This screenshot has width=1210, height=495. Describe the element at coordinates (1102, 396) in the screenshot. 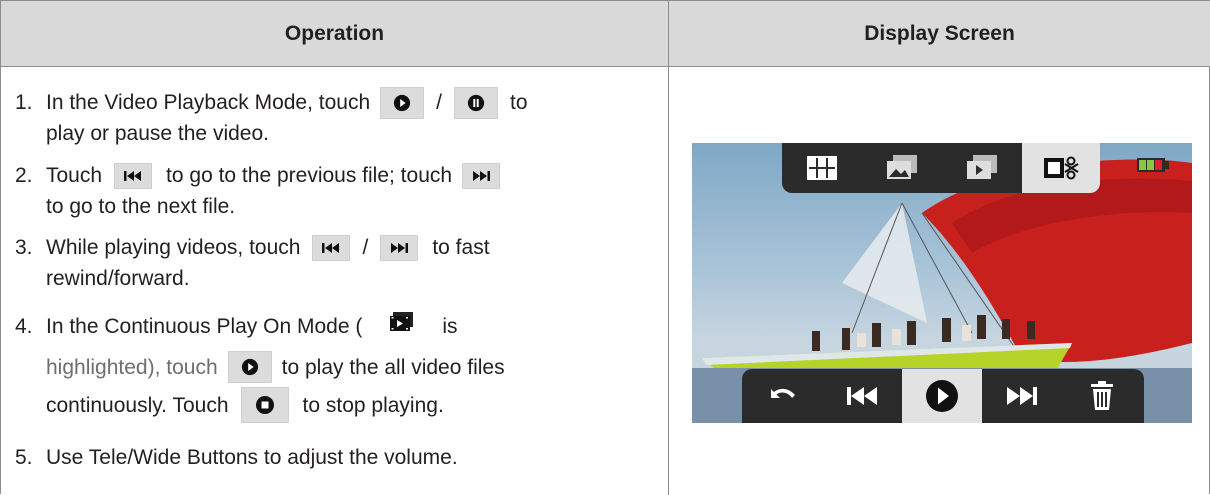

I see `trash-icon` at that location.